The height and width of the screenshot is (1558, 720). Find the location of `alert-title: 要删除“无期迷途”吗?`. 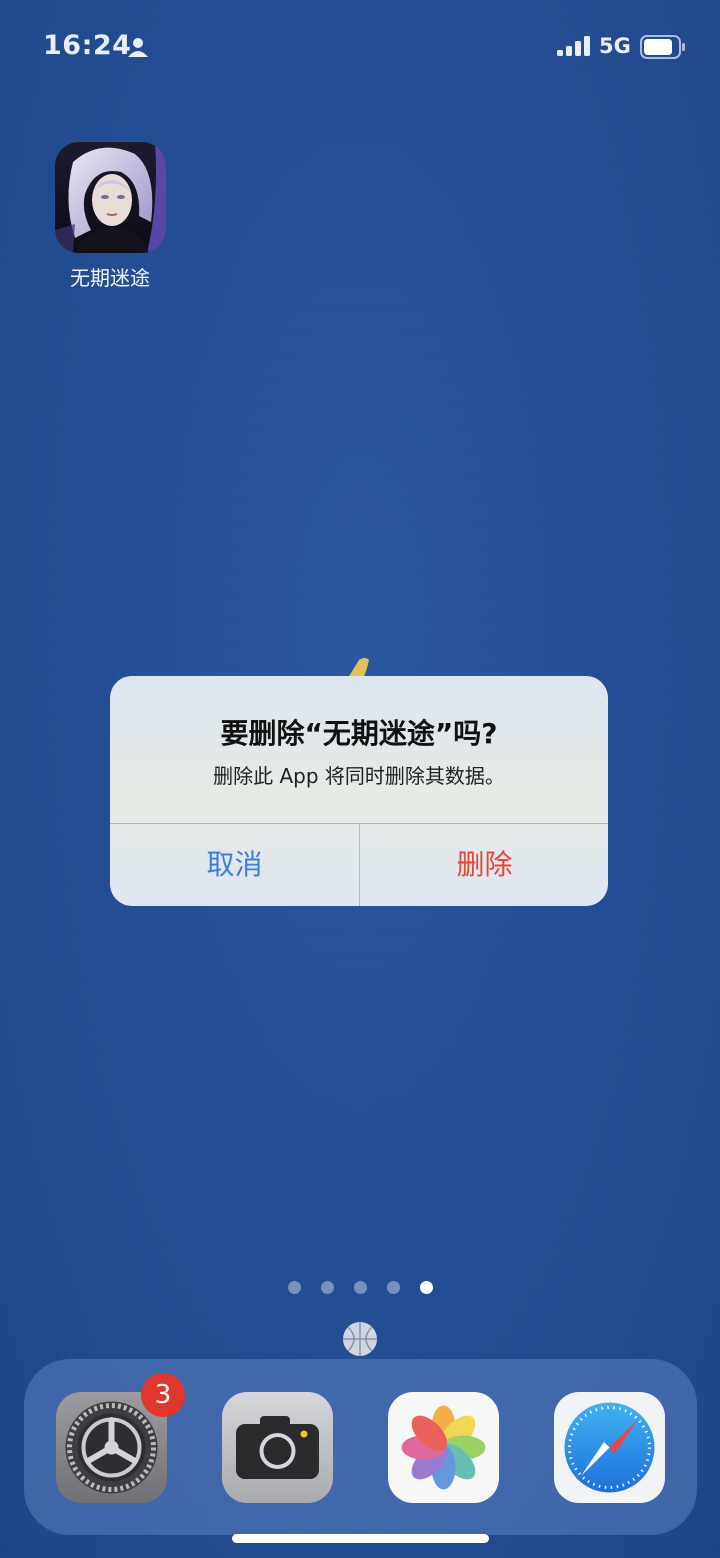

alert-title: 要删除“无期迷途”吗? is located at coordinates (359, 733).